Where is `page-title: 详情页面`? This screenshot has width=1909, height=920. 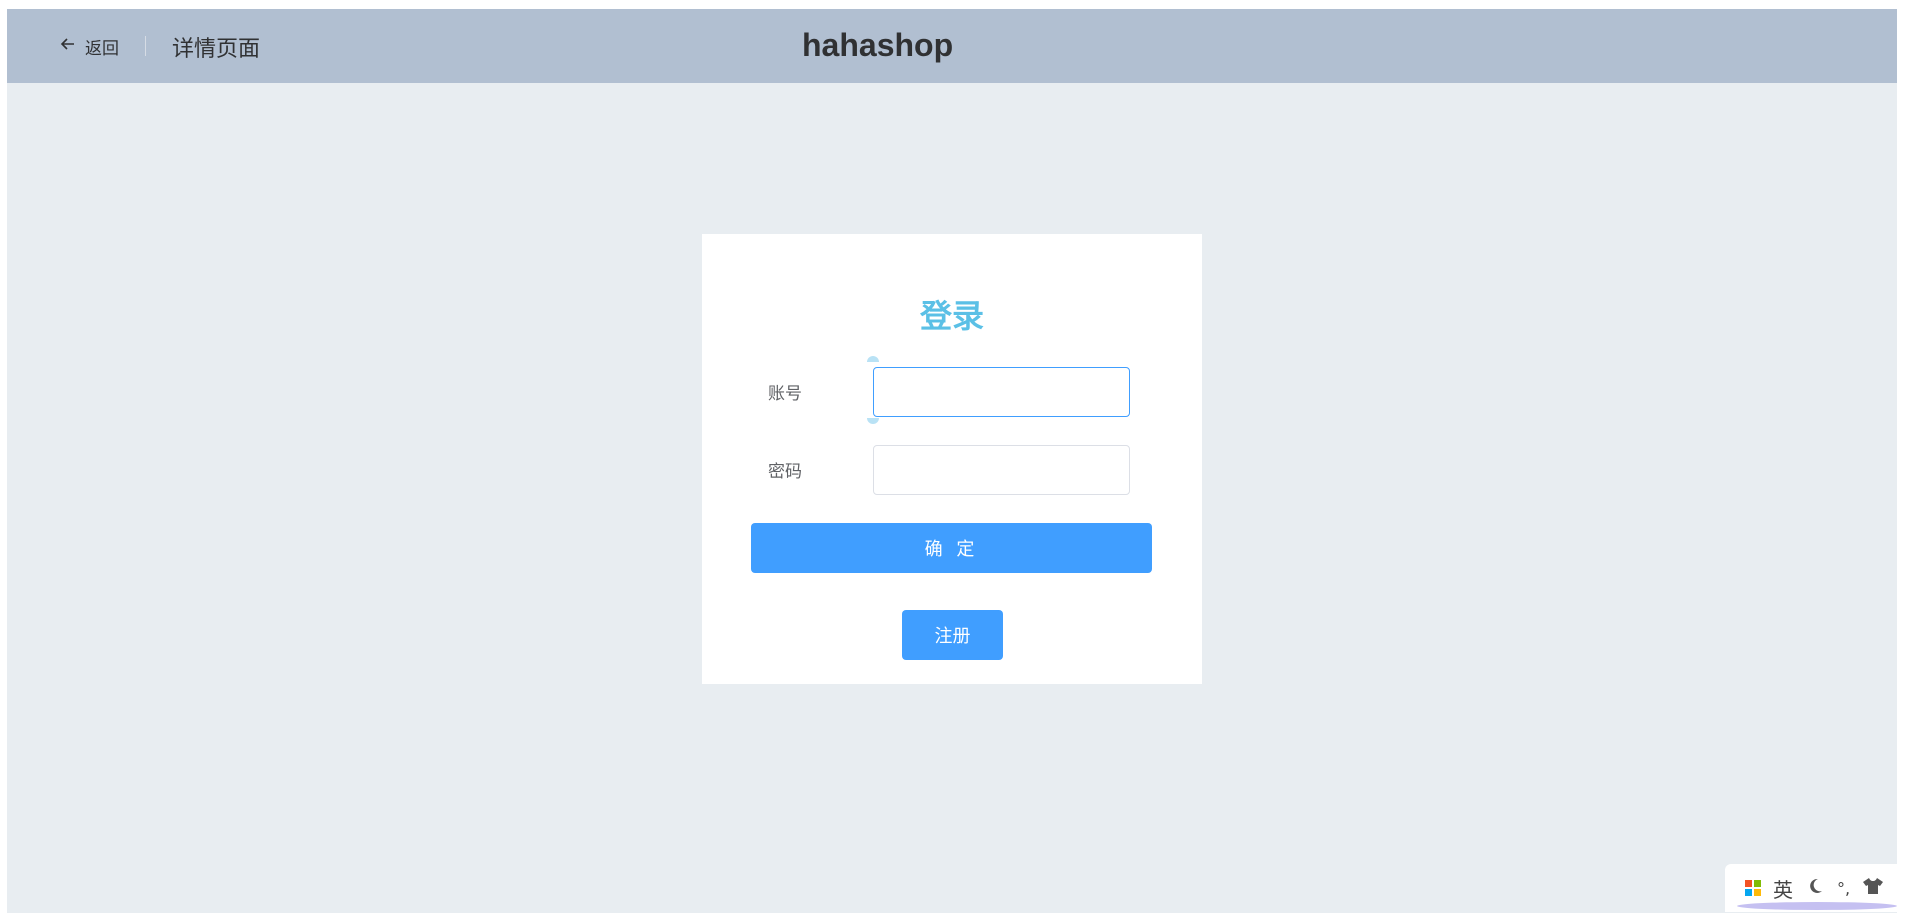 page-title: 详情页面 is located at coordinates (216, 49).